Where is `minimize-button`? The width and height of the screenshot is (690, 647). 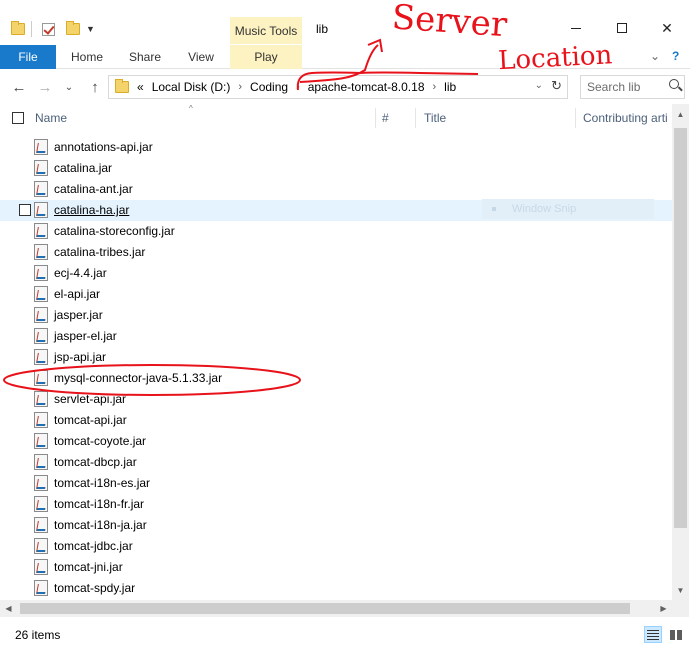
minimize-button is located at coordinates (576, 28).